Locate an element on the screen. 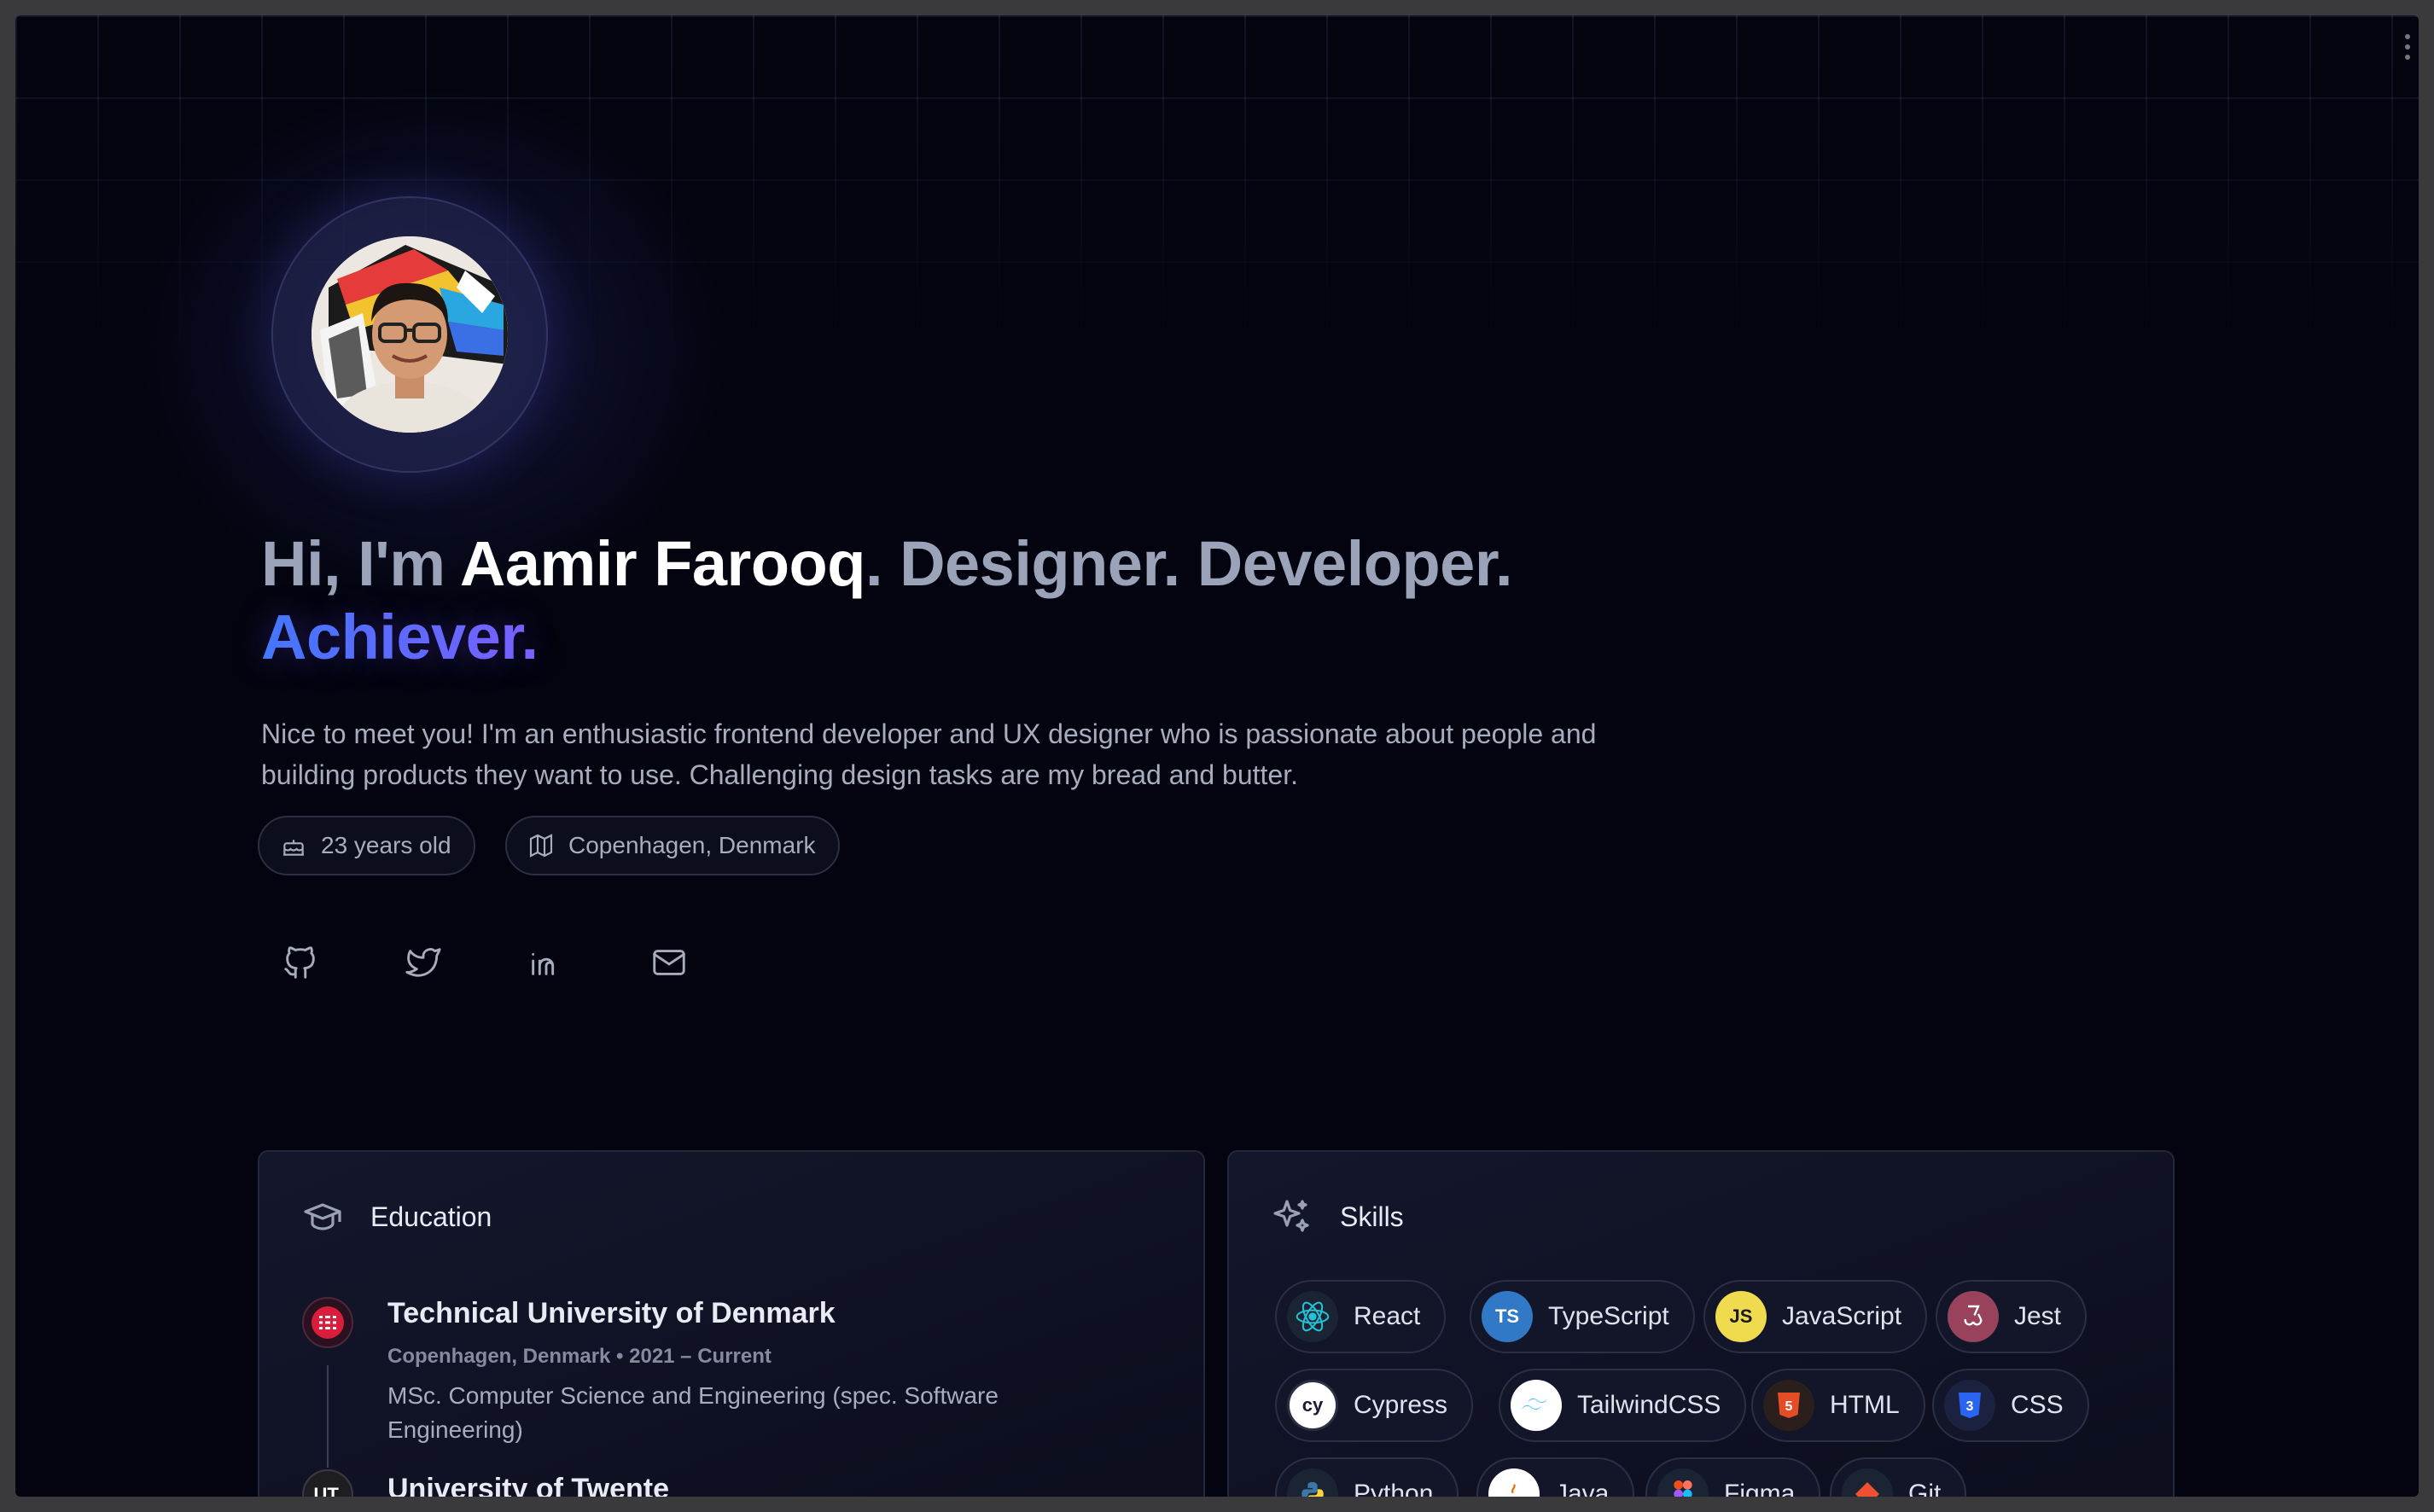 Image resolution: width=2434 pixels, height=1512 pixels. typescript-icon: TS is located at coordinates (1507, 1316).